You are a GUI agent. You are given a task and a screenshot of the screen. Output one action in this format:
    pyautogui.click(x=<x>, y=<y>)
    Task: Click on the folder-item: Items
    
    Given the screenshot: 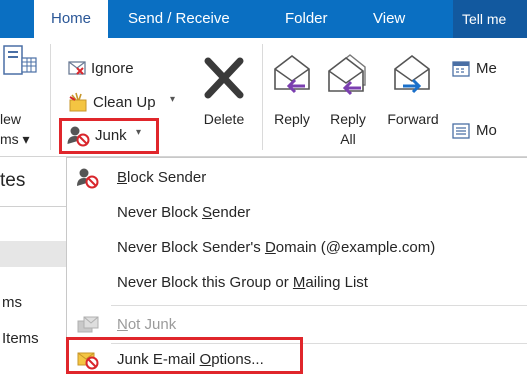 What is the action you would take?
    pyautogui.click(x=20, y=338)
    